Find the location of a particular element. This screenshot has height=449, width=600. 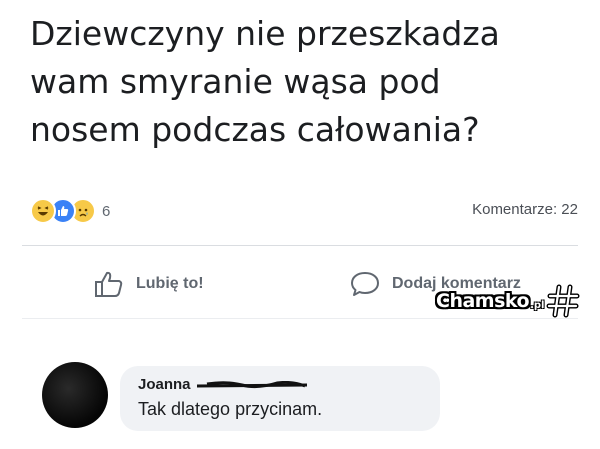

reaction-count: 6 is located at coordinates (106, 211).